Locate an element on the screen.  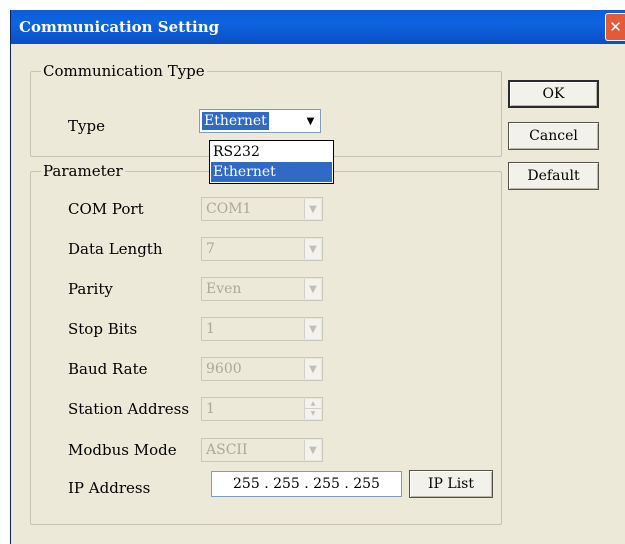
type-select: Ethernet ▼ is located at coordinates (260, 121).